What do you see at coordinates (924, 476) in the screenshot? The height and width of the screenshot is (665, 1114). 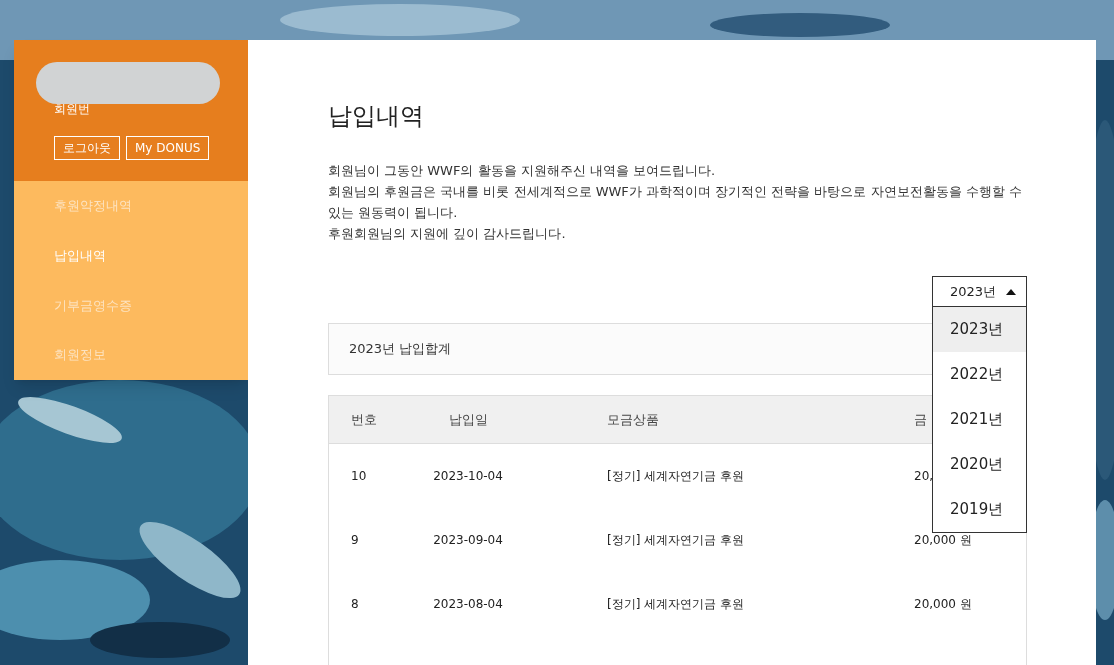 I see `table-cell: 20,` at bounding box center [924, 476].